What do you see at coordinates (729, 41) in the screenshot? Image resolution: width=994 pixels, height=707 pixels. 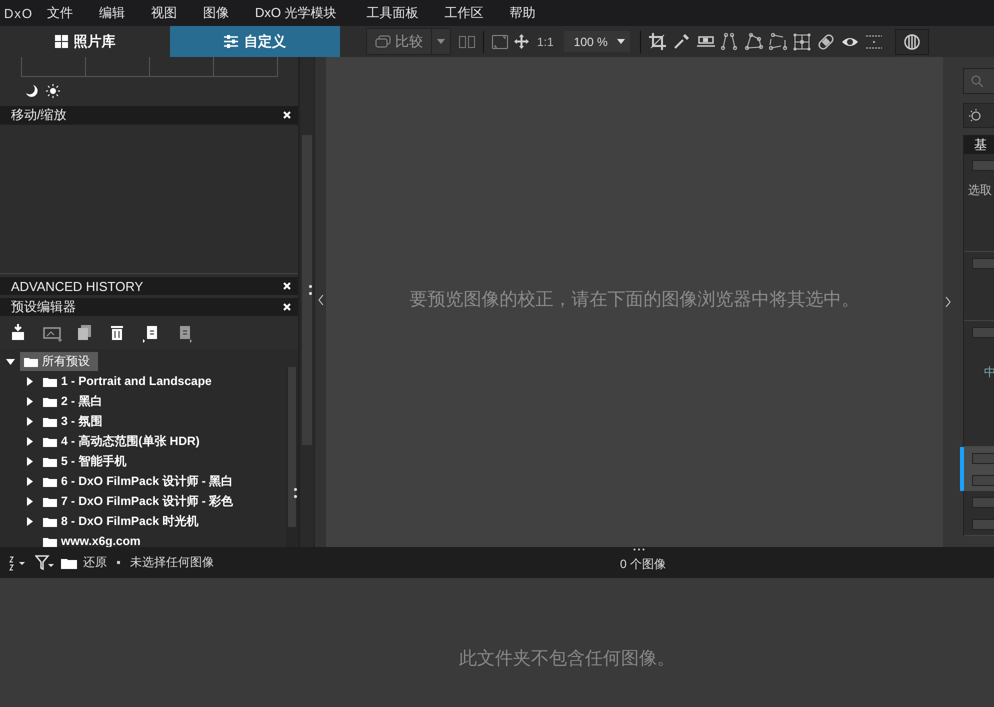 I see `perspective-icon` at bounding box center [729, 41].